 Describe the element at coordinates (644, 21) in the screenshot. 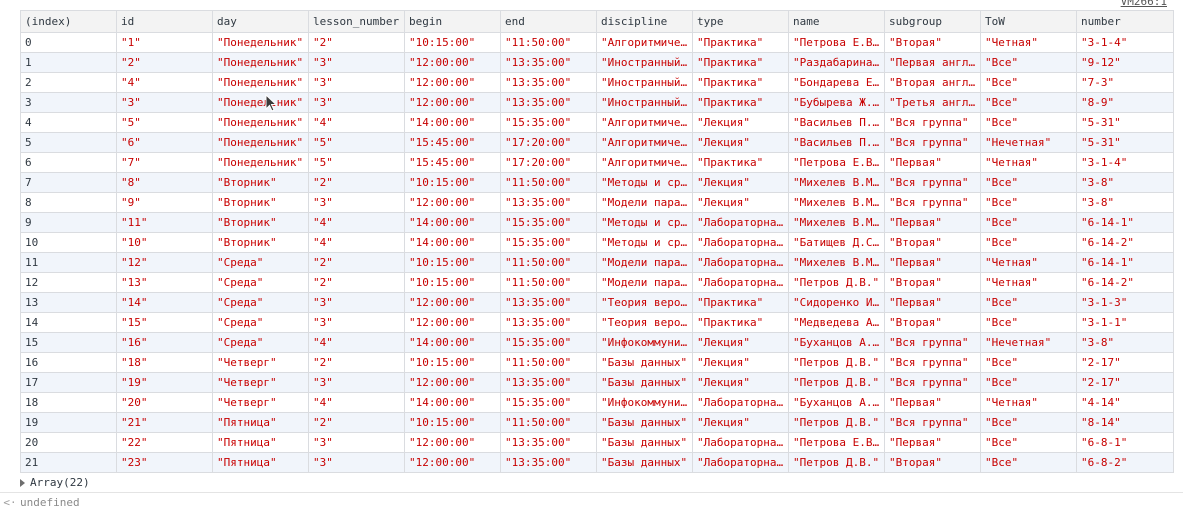

I see `column-header-discipline: discipline` at that location.